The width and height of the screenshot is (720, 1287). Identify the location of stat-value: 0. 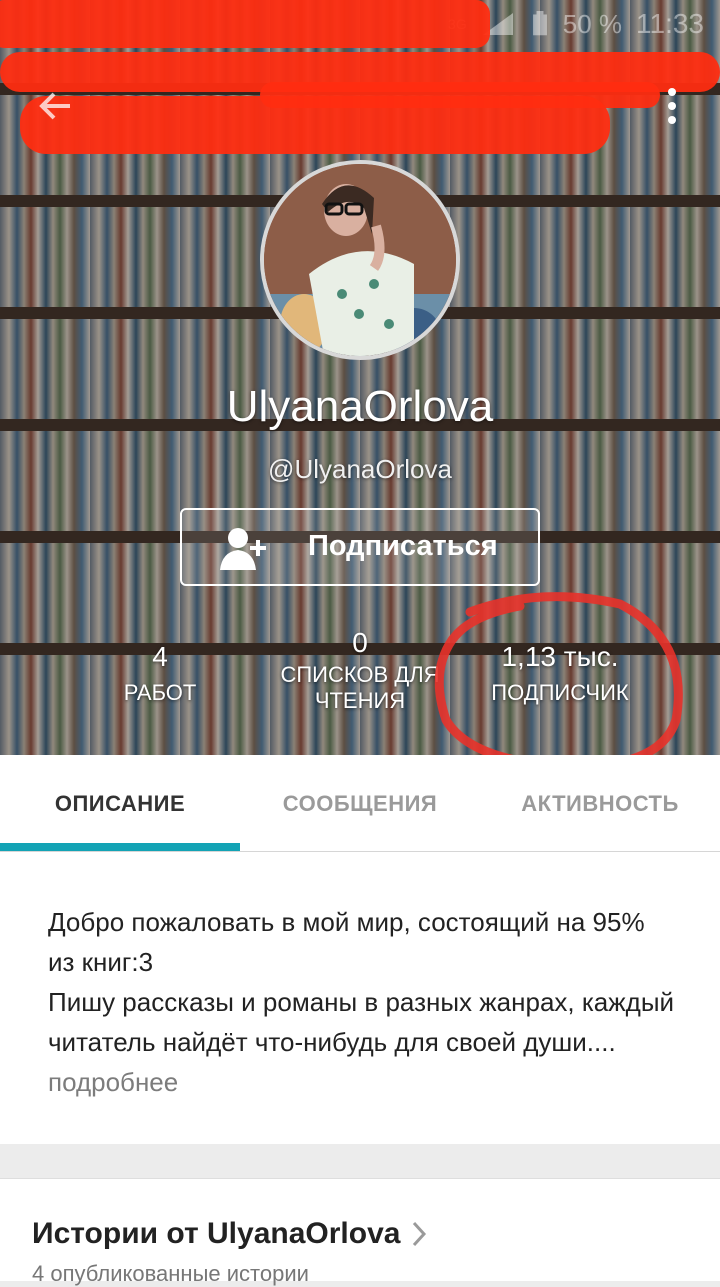
(360, 642).